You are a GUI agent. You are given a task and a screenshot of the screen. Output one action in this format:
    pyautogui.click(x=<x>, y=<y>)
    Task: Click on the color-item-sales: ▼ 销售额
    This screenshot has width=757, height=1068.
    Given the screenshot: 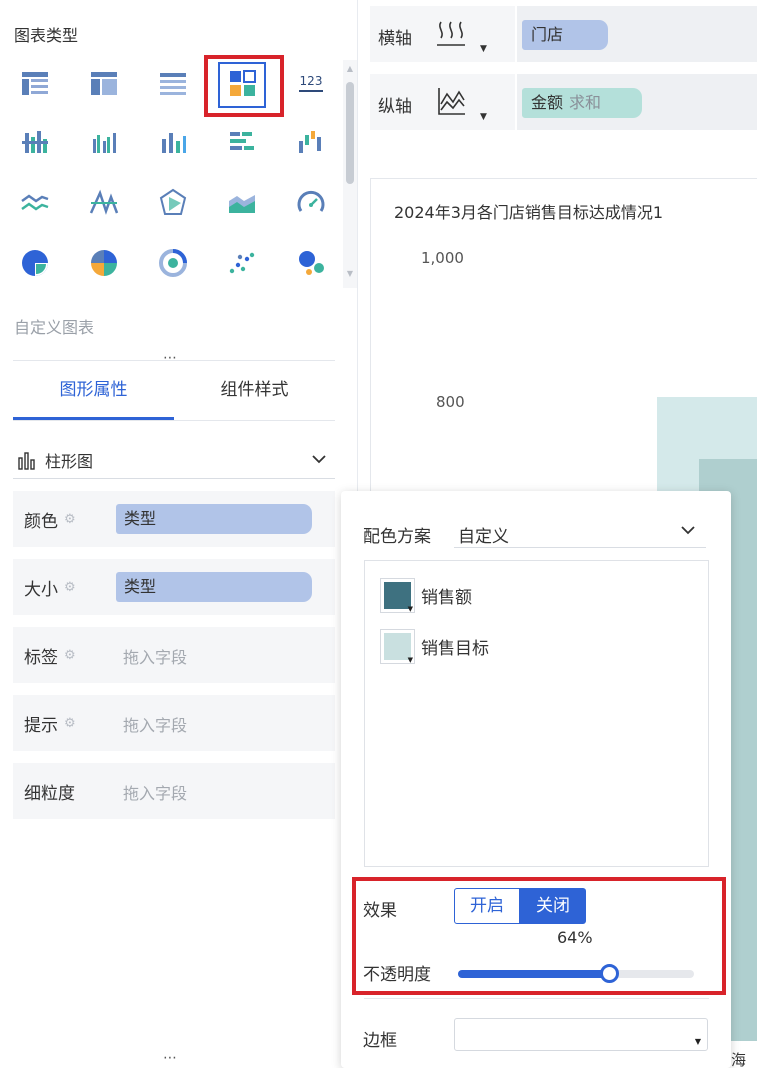 What is the action you would take?
    pyautogui.click(x=426, y=595)
    